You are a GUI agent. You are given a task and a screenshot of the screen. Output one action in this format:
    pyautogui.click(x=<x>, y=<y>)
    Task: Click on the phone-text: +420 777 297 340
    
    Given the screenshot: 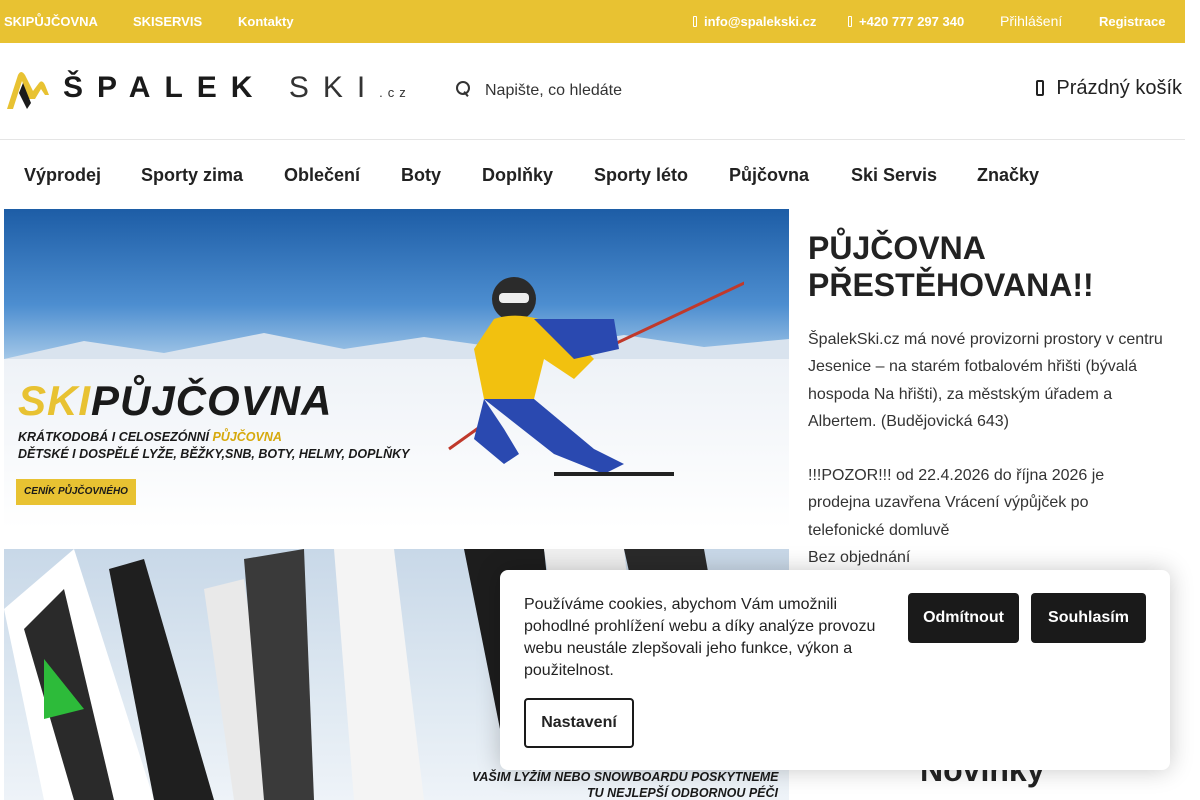 What is the action you would take?
    pyautogui.click(x=912, y=21)
    